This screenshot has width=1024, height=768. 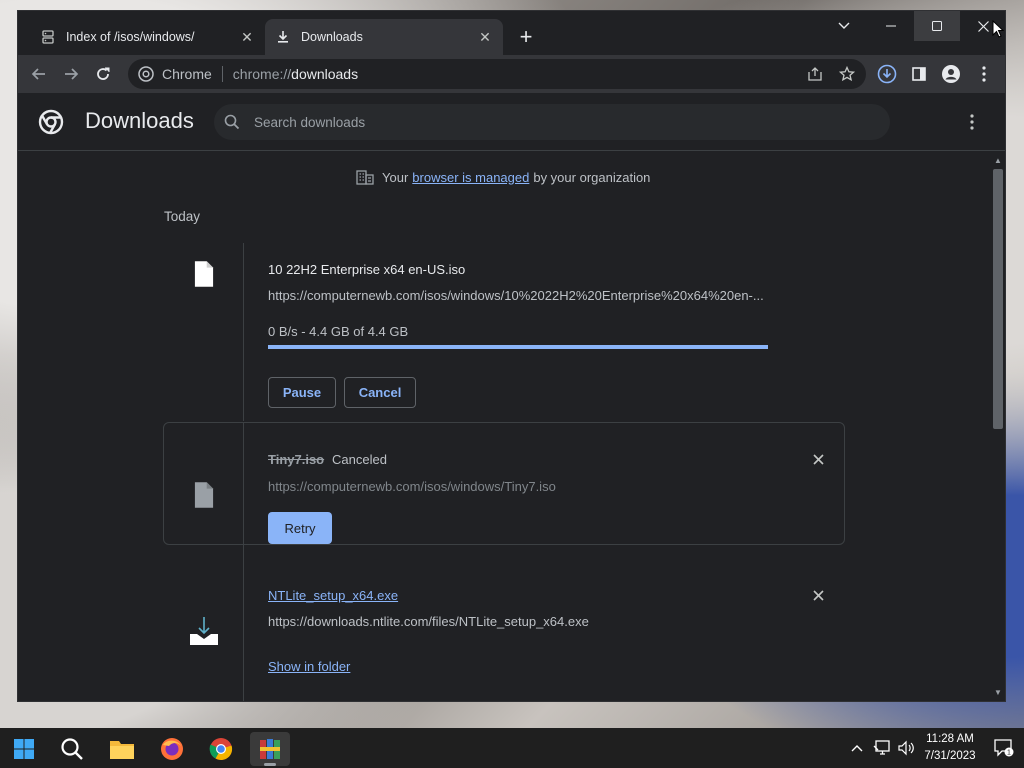 I want to click on reload-icon, so click(x=103, y=73).